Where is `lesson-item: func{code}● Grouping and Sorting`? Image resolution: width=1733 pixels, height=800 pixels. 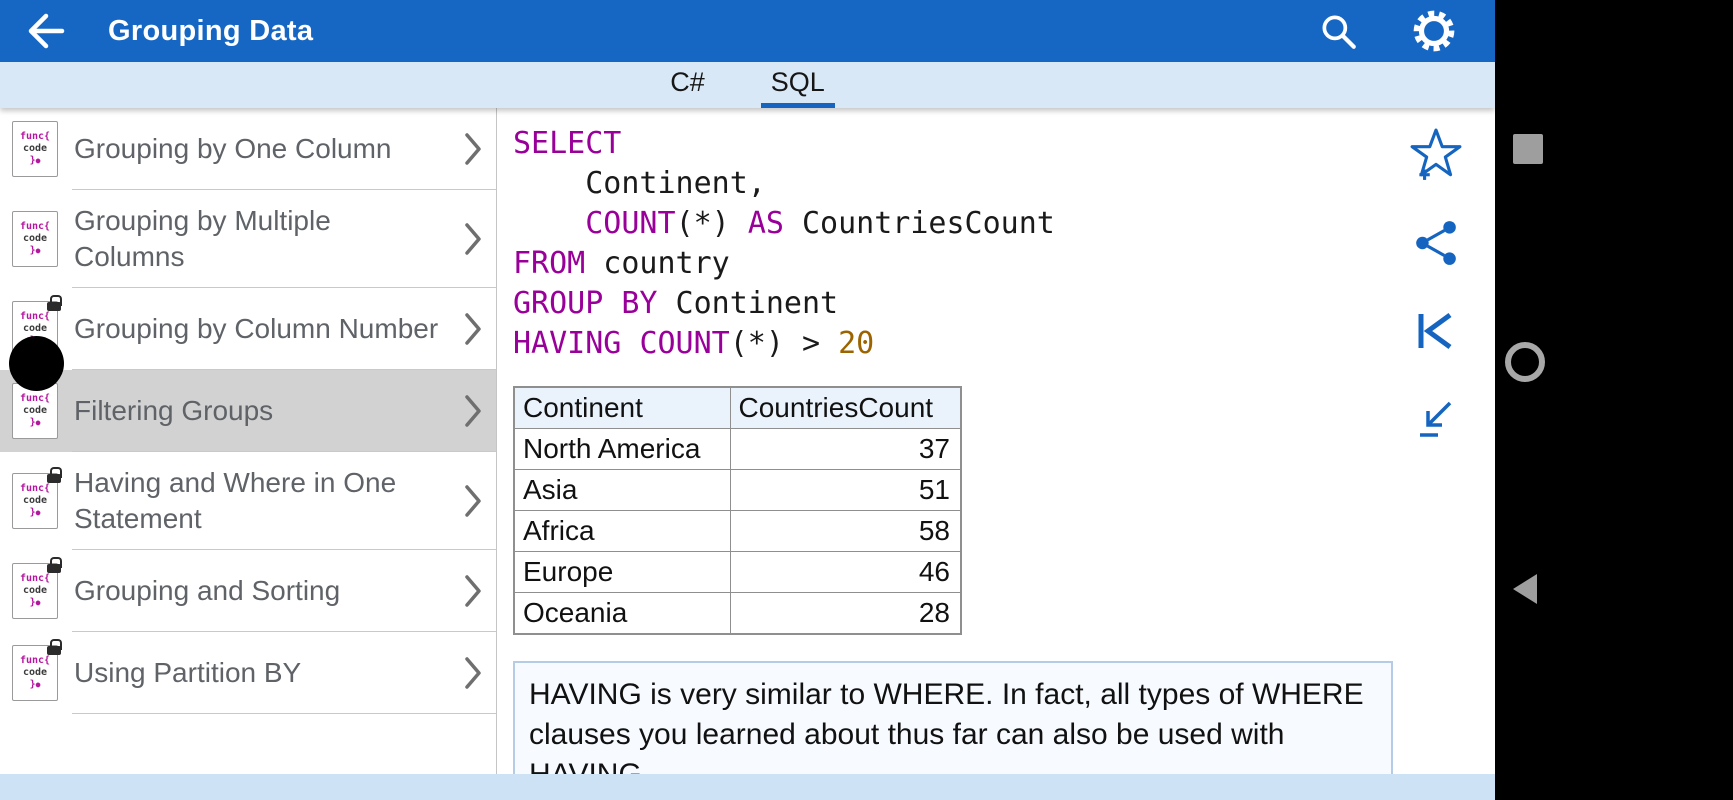
lesson-item: func{code}● Grouping and Sorting is located at coordinates (248, 591).